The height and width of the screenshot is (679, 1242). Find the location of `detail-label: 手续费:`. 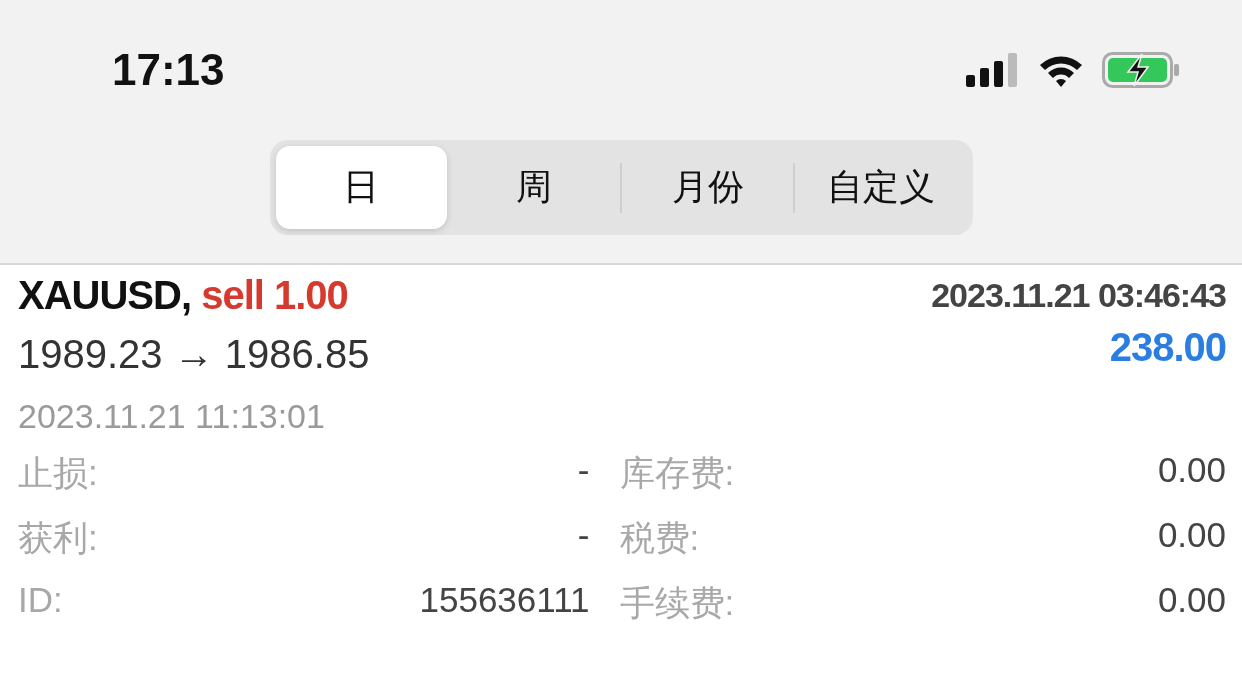

detail-label: 手续费: is located at coordinates (677, 603).